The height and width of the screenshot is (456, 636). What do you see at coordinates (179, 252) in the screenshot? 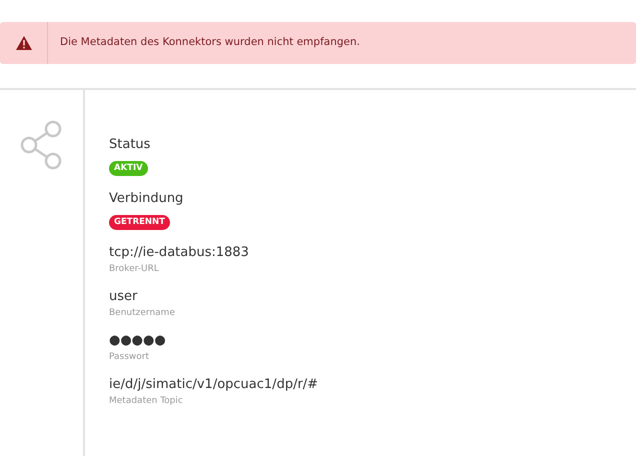
I see `field-value: tcp://ie-databus:1883` at bounding box center [179, 252].